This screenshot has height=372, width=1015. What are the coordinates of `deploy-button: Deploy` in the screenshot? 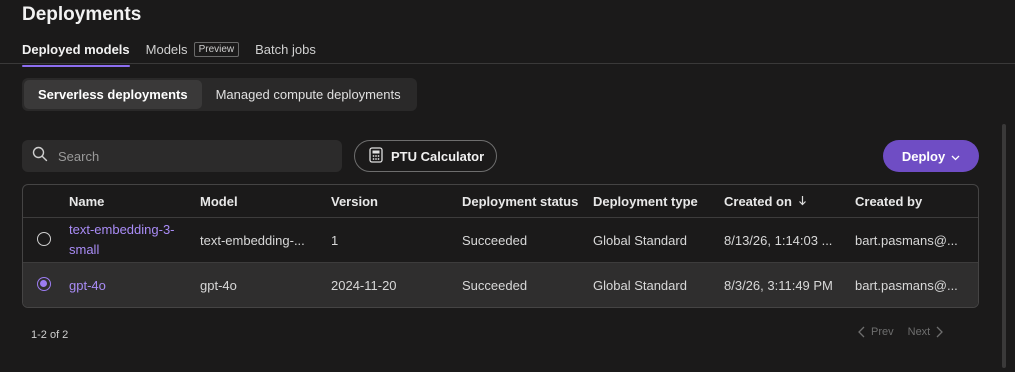 It's located at (931, 156).